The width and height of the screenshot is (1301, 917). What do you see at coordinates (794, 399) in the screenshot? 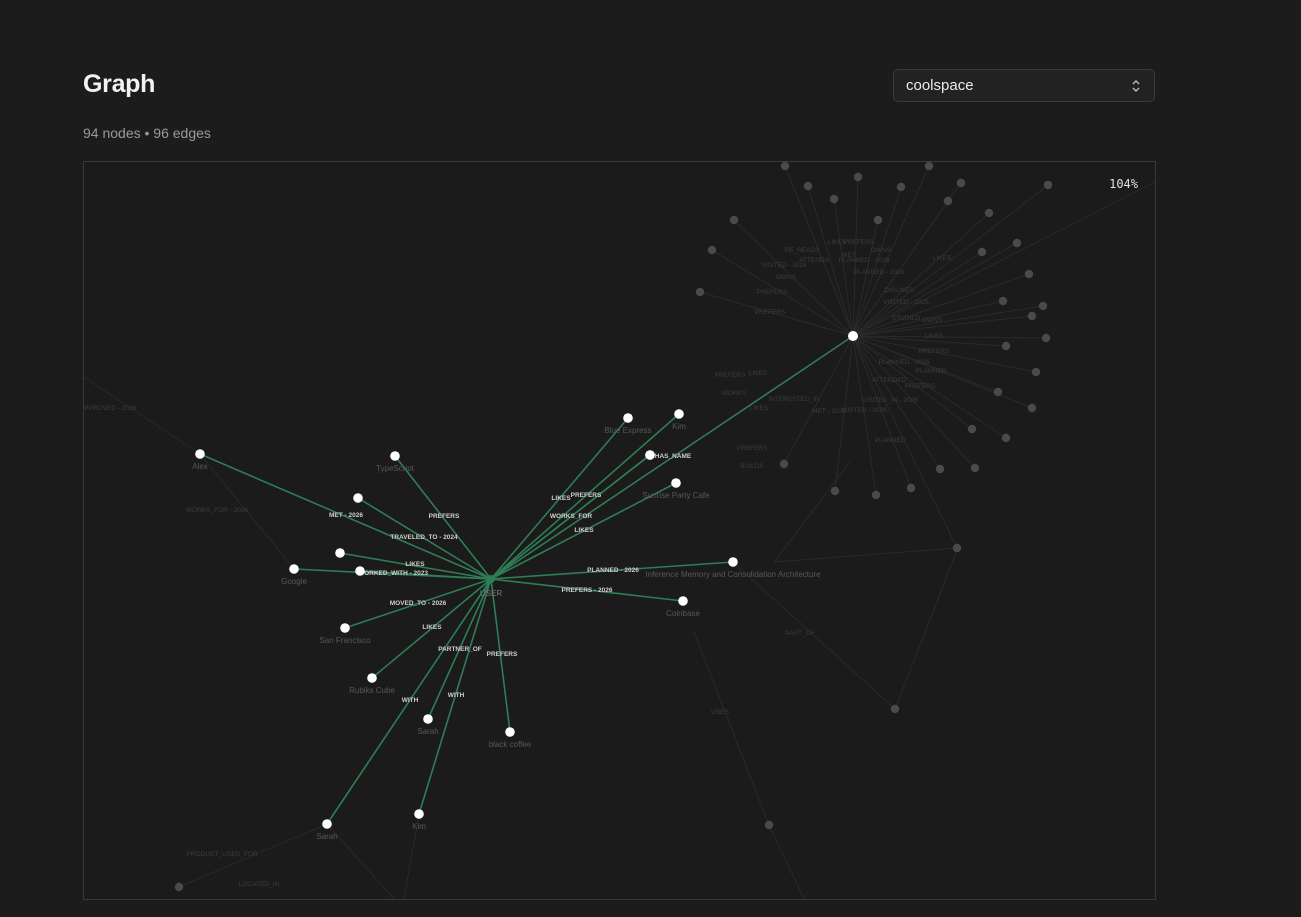
I see `faded-edge-label: INTERESTED_IN` at bounding box center [794, 399].